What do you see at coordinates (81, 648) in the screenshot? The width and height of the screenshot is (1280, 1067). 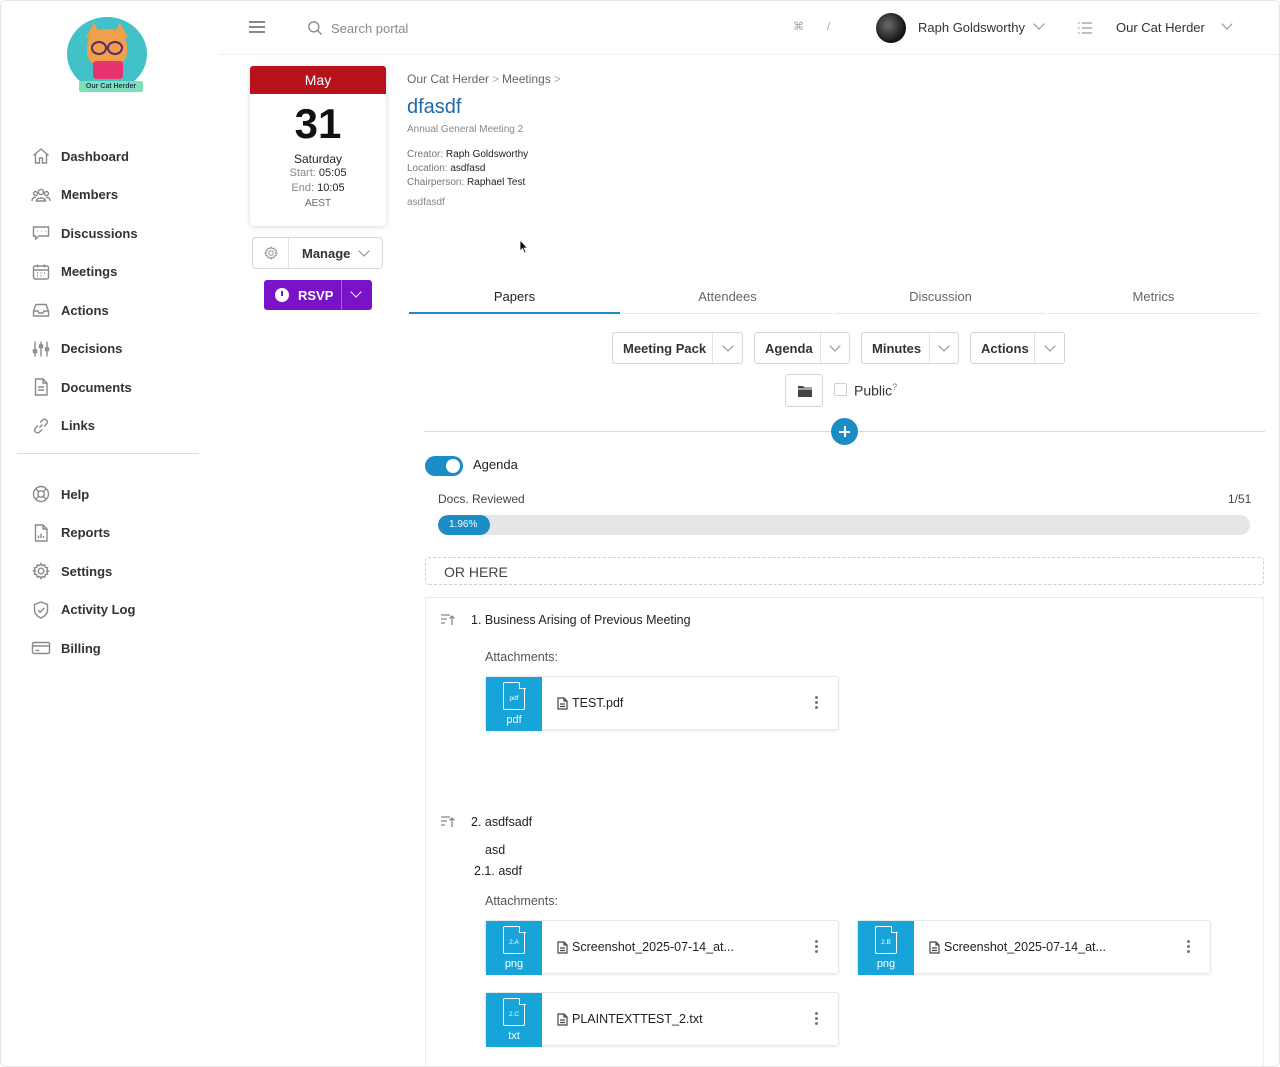 I see `sidebar-item-label: Billing` at bounding box center [81, 648].